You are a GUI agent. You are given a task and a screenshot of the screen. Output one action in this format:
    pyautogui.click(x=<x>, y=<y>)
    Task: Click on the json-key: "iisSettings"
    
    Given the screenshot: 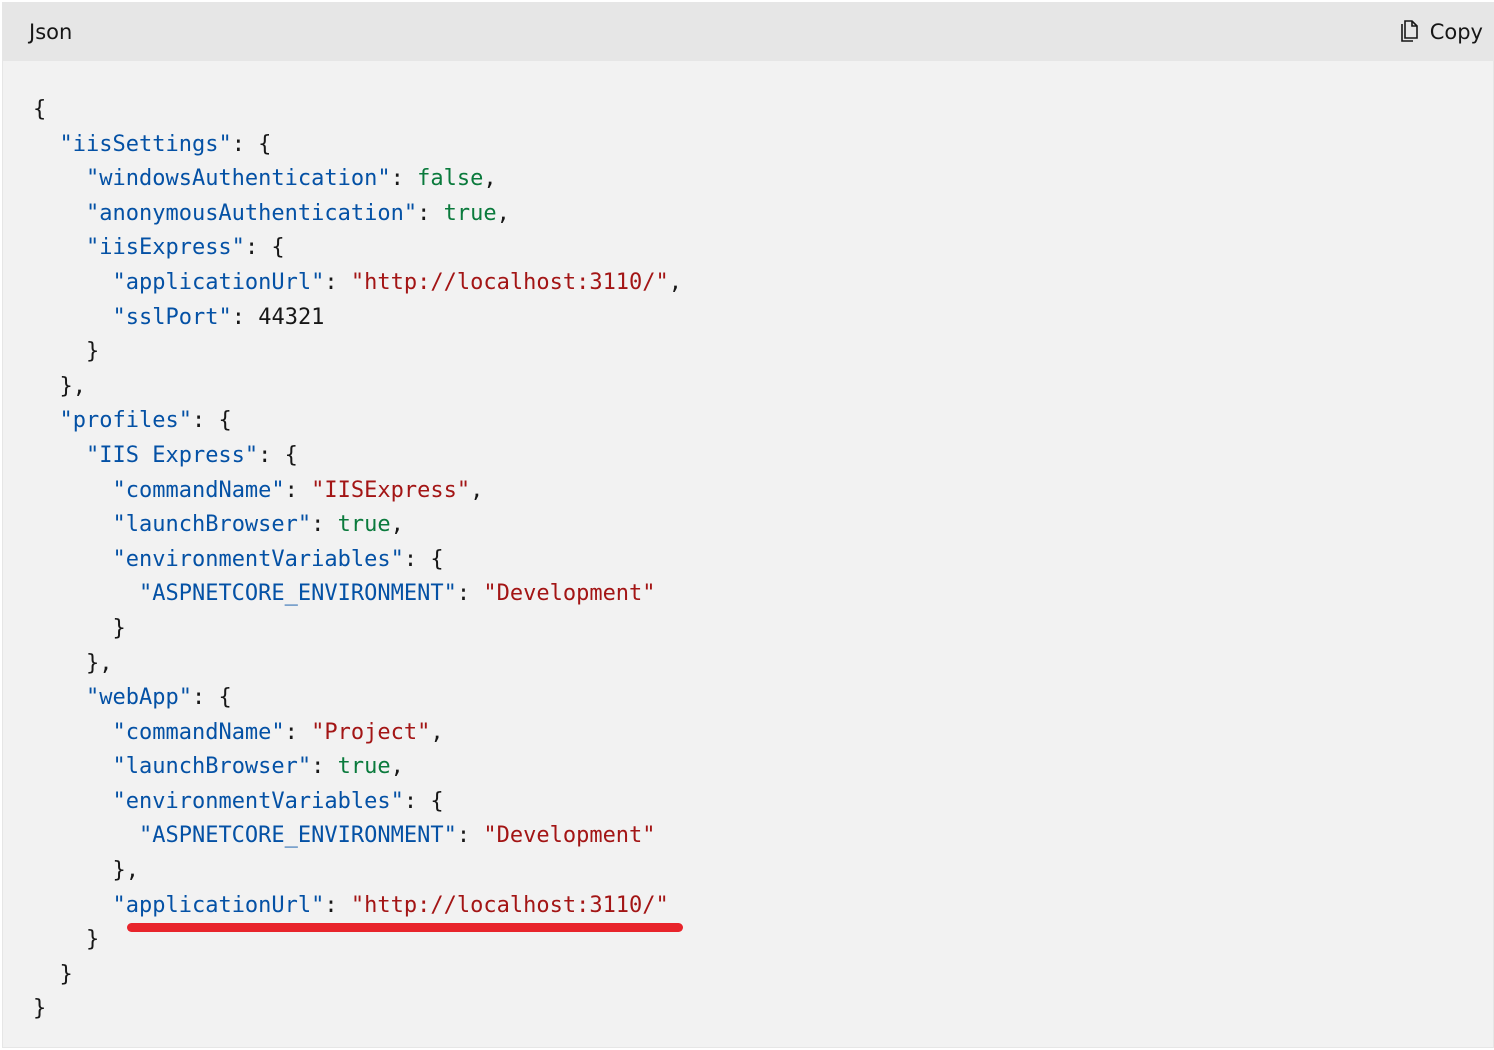 What is the action you would take?
    pyautogui.click(x=145, y=144)
    